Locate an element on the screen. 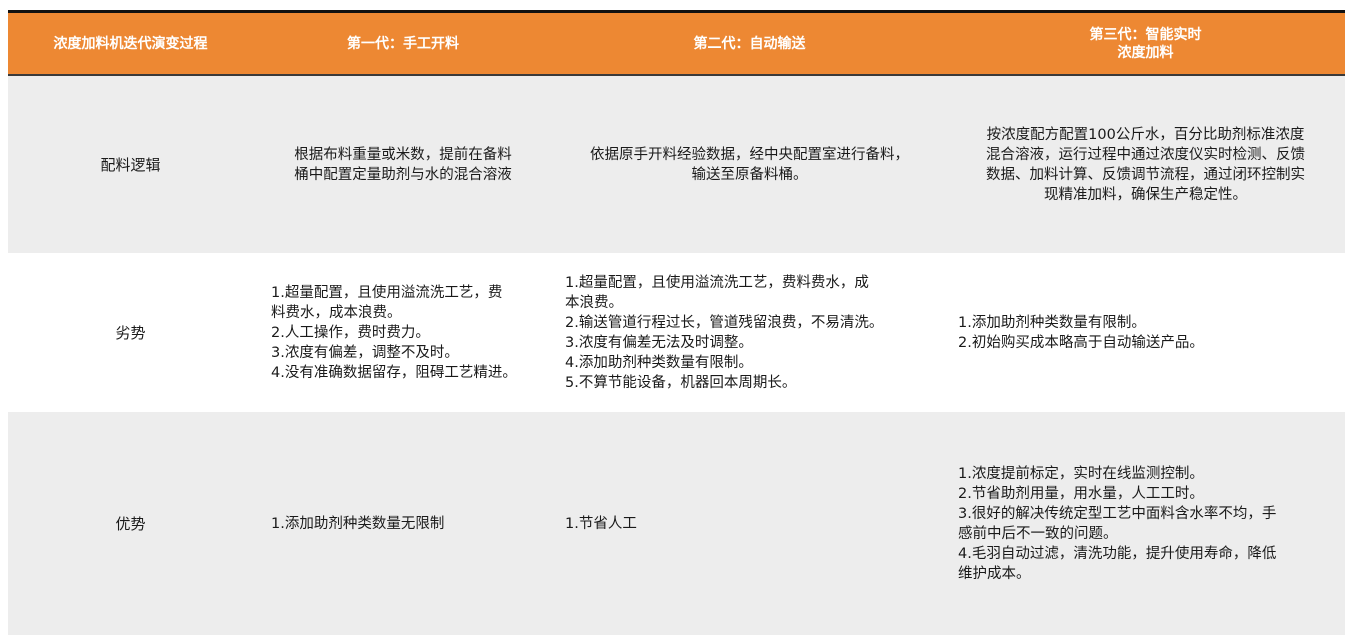 This screenshot has height=643, width=1353. header-cell-gen2: 第二代：自动输送 is located at coordinates (749, 43).